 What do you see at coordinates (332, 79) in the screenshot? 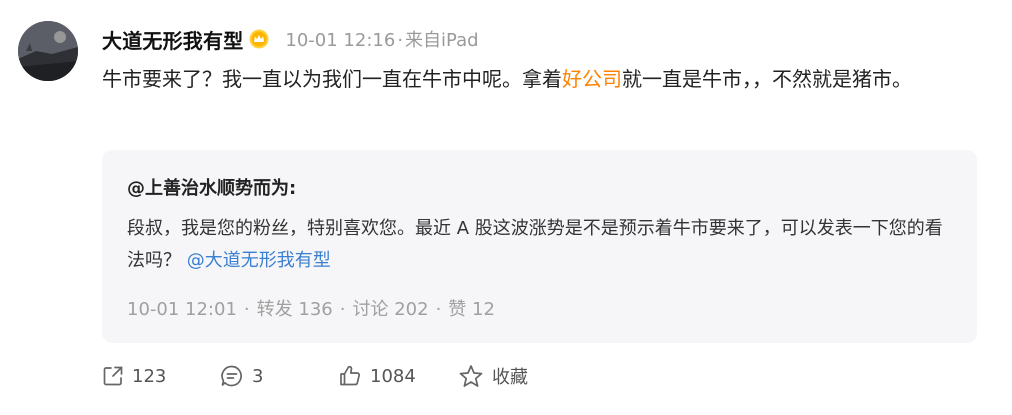
I see `post-text-before: 牛市要来了？我一直以为我们一直在牛市中呢。拿着` at bounding box center [332, 79].